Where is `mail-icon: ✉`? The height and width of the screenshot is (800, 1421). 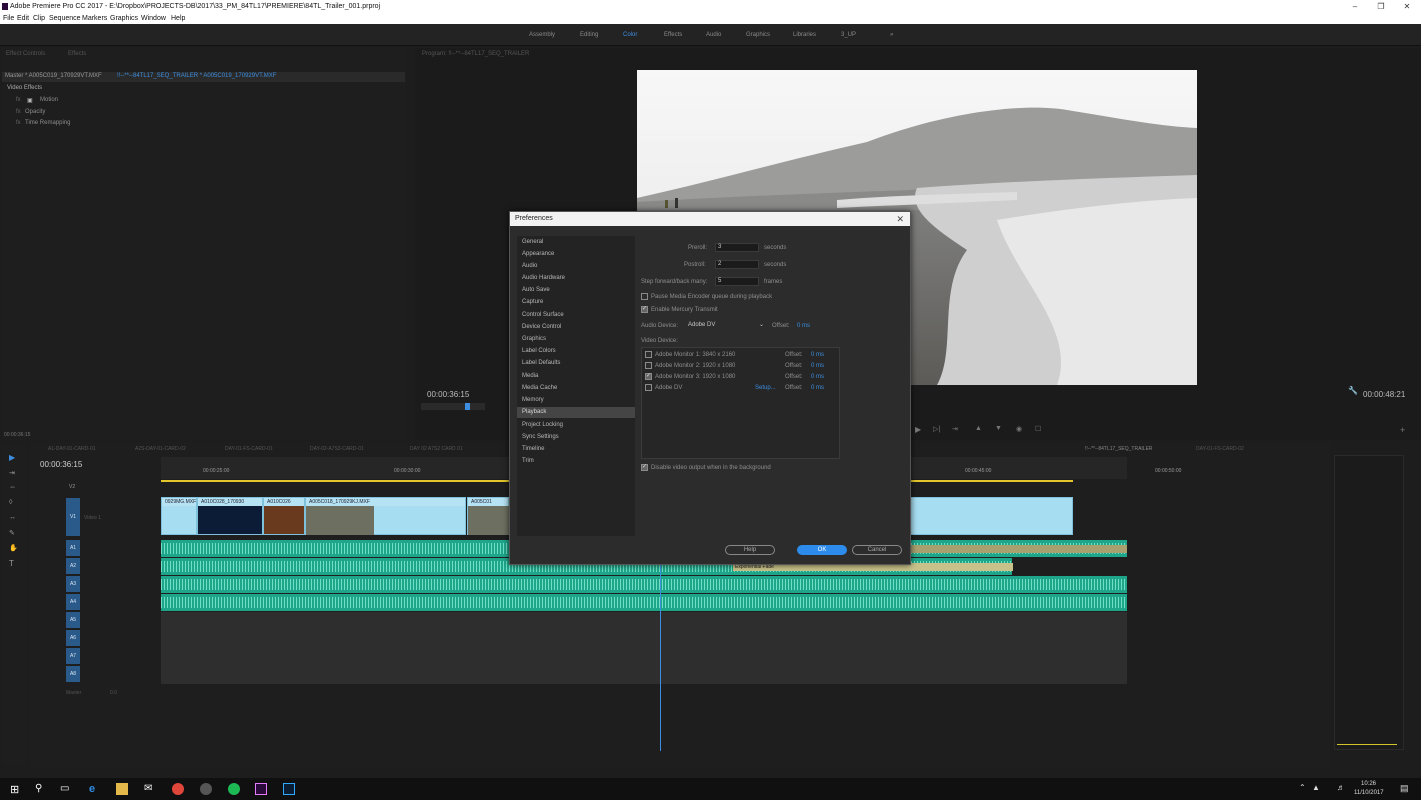
mail-icon: ✉ is located at coordinates (150, 789).